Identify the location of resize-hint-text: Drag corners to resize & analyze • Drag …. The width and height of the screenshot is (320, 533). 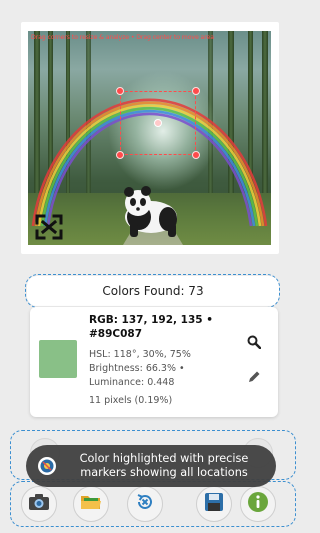
(122, 37).